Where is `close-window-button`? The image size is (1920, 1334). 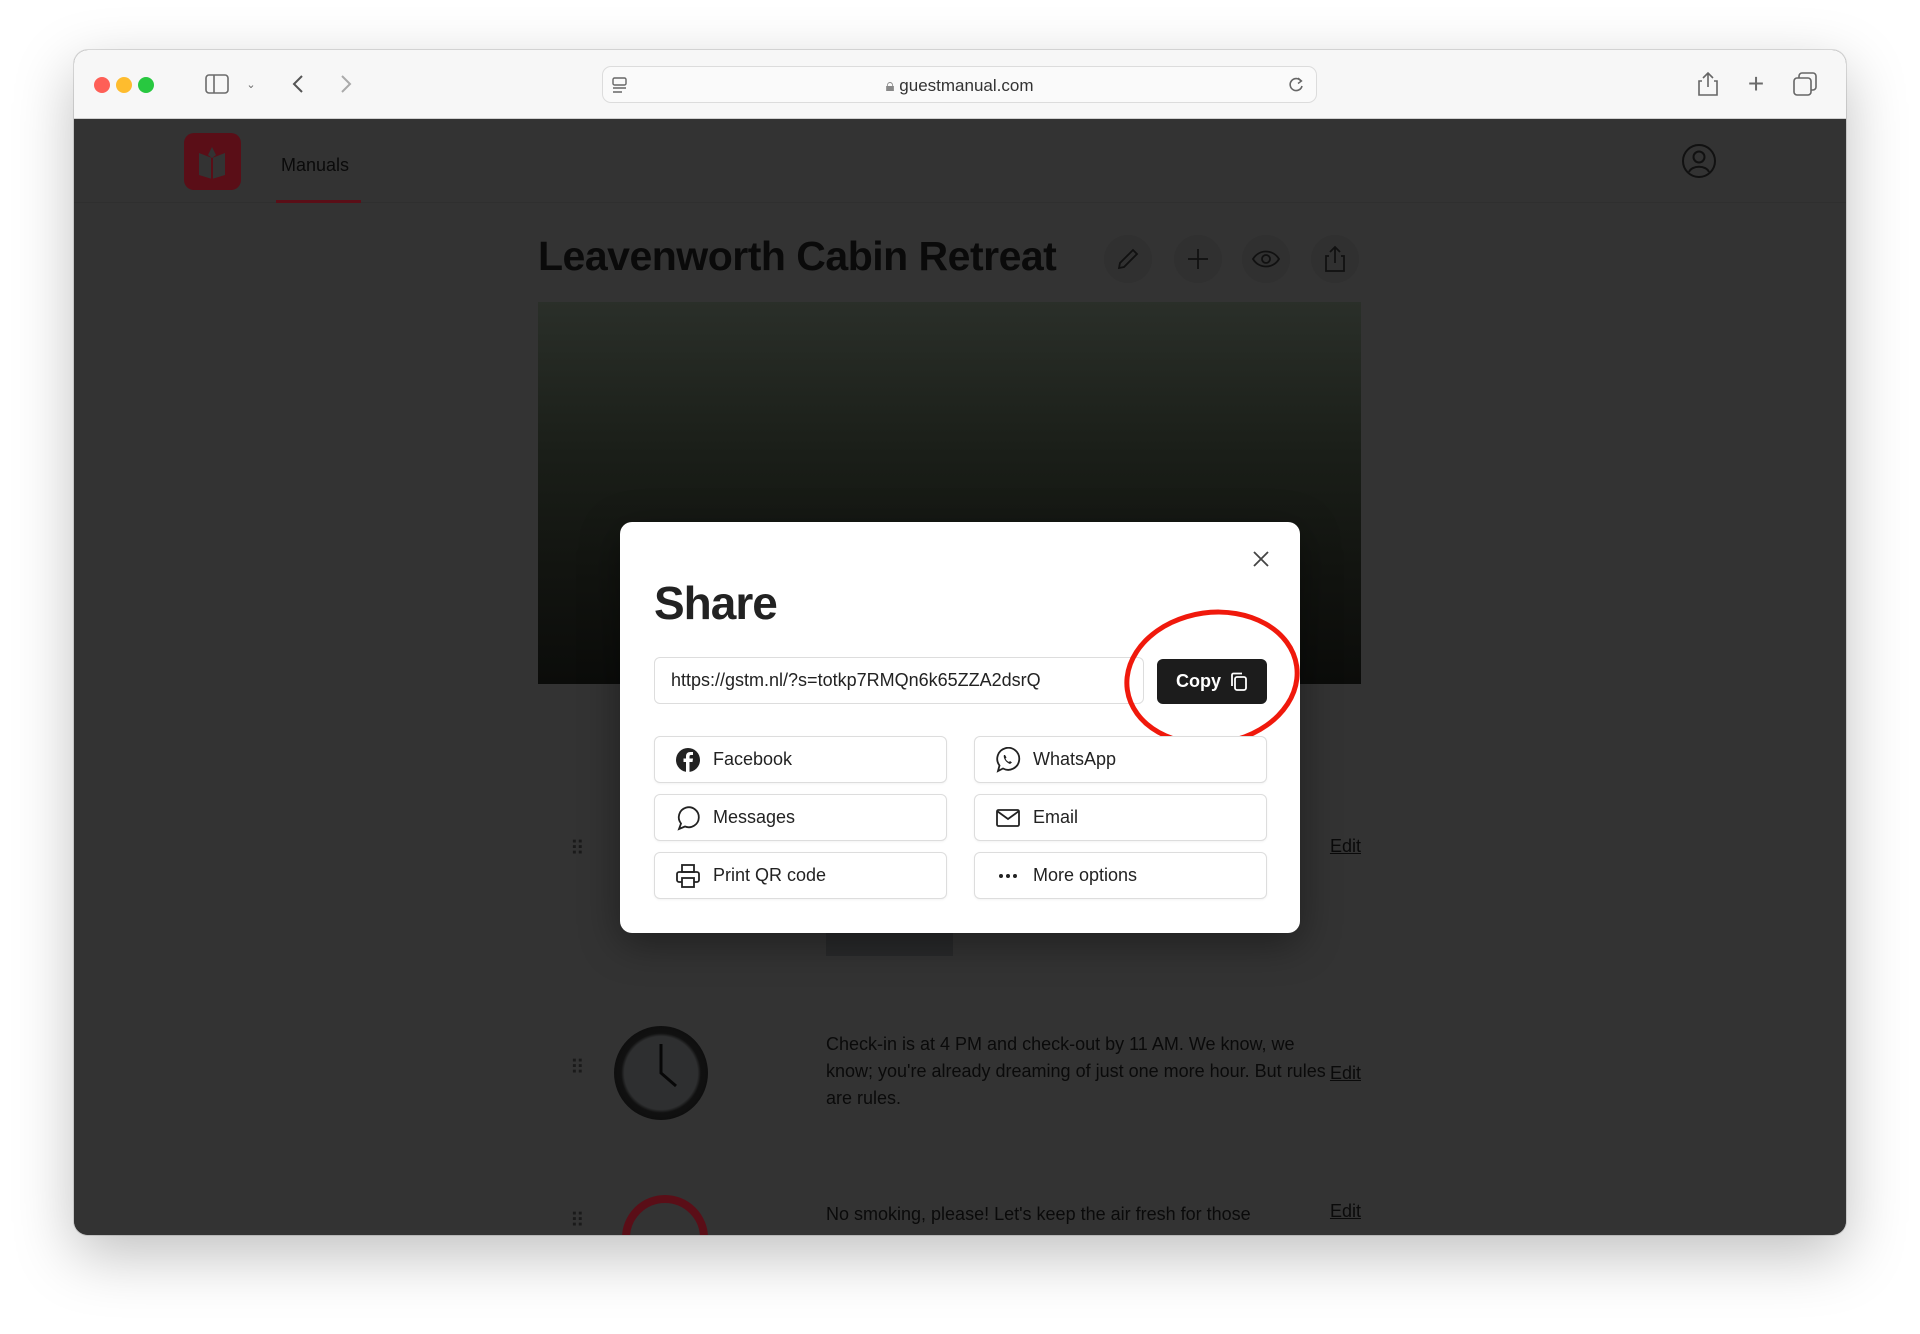
close-window-button is located at coordinates (102, 85).